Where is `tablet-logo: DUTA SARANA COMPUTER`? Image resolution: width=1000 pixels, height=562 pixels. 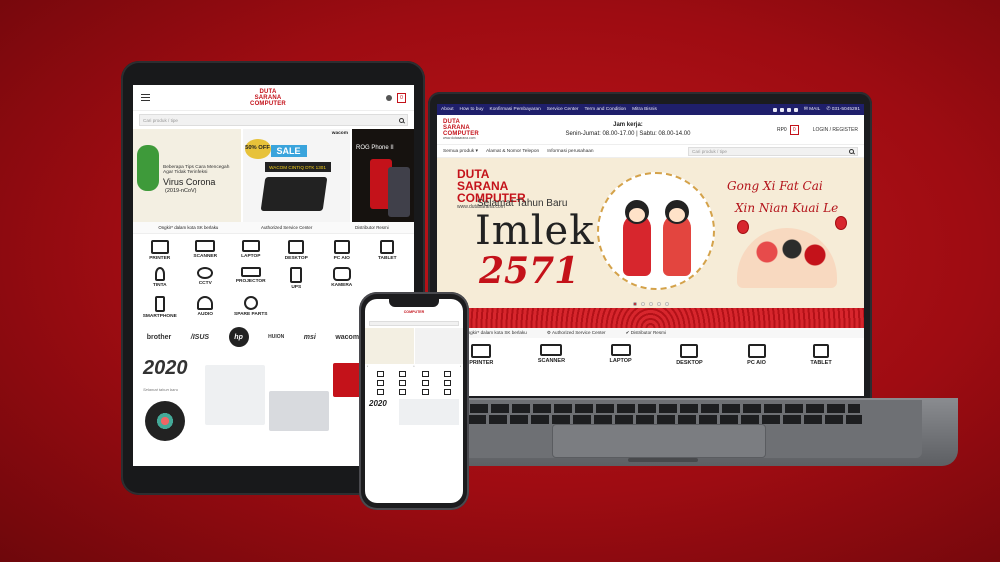
tablet-logo: DUTA SARANA COMPUTER is located at coordinates (268, 98).